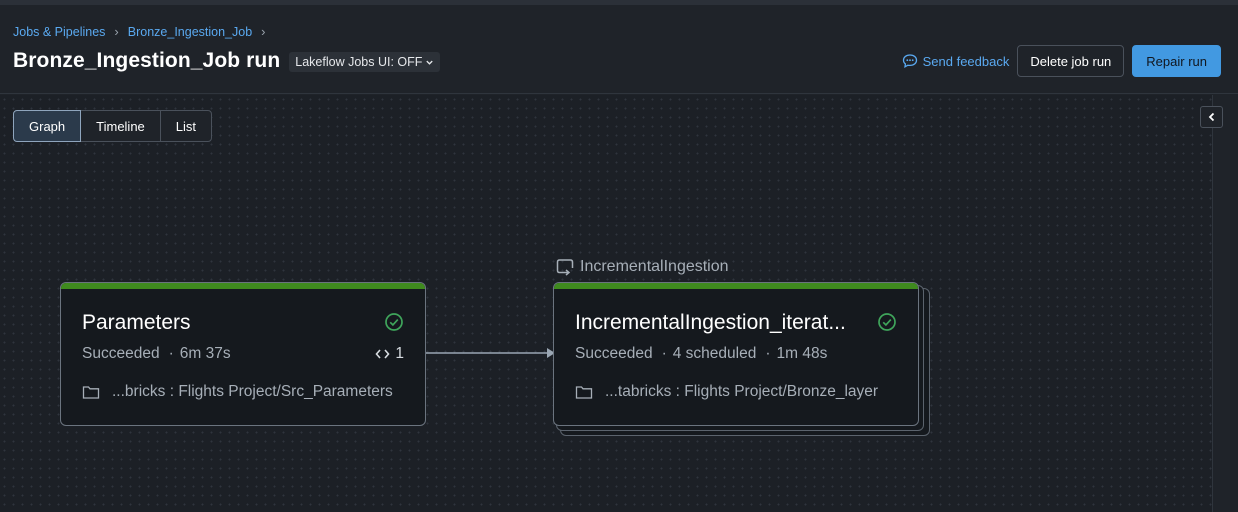 This screenshot has width=1238, height=512. Describe the element at coordinates (382, 354) in the screenshot. I see `code-brackets-icon` at that location.